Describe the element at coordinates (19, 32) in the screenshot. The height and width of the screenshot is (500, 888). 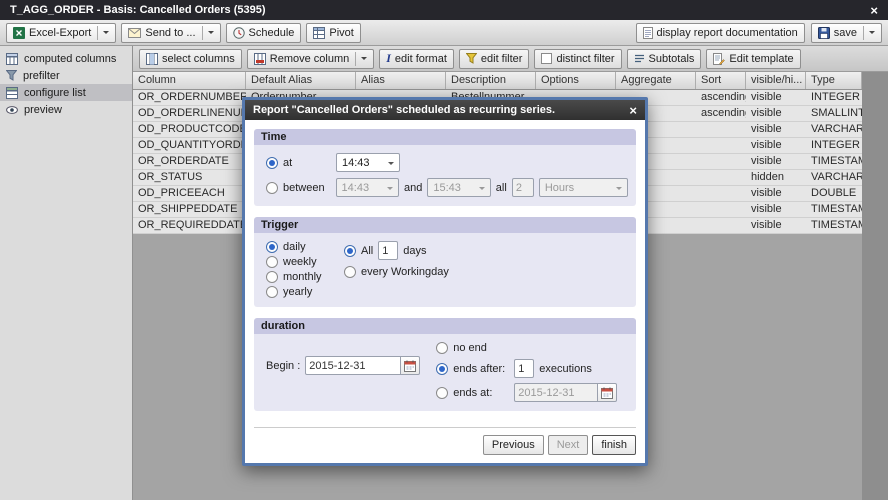
I see `excel-icon` at that location.